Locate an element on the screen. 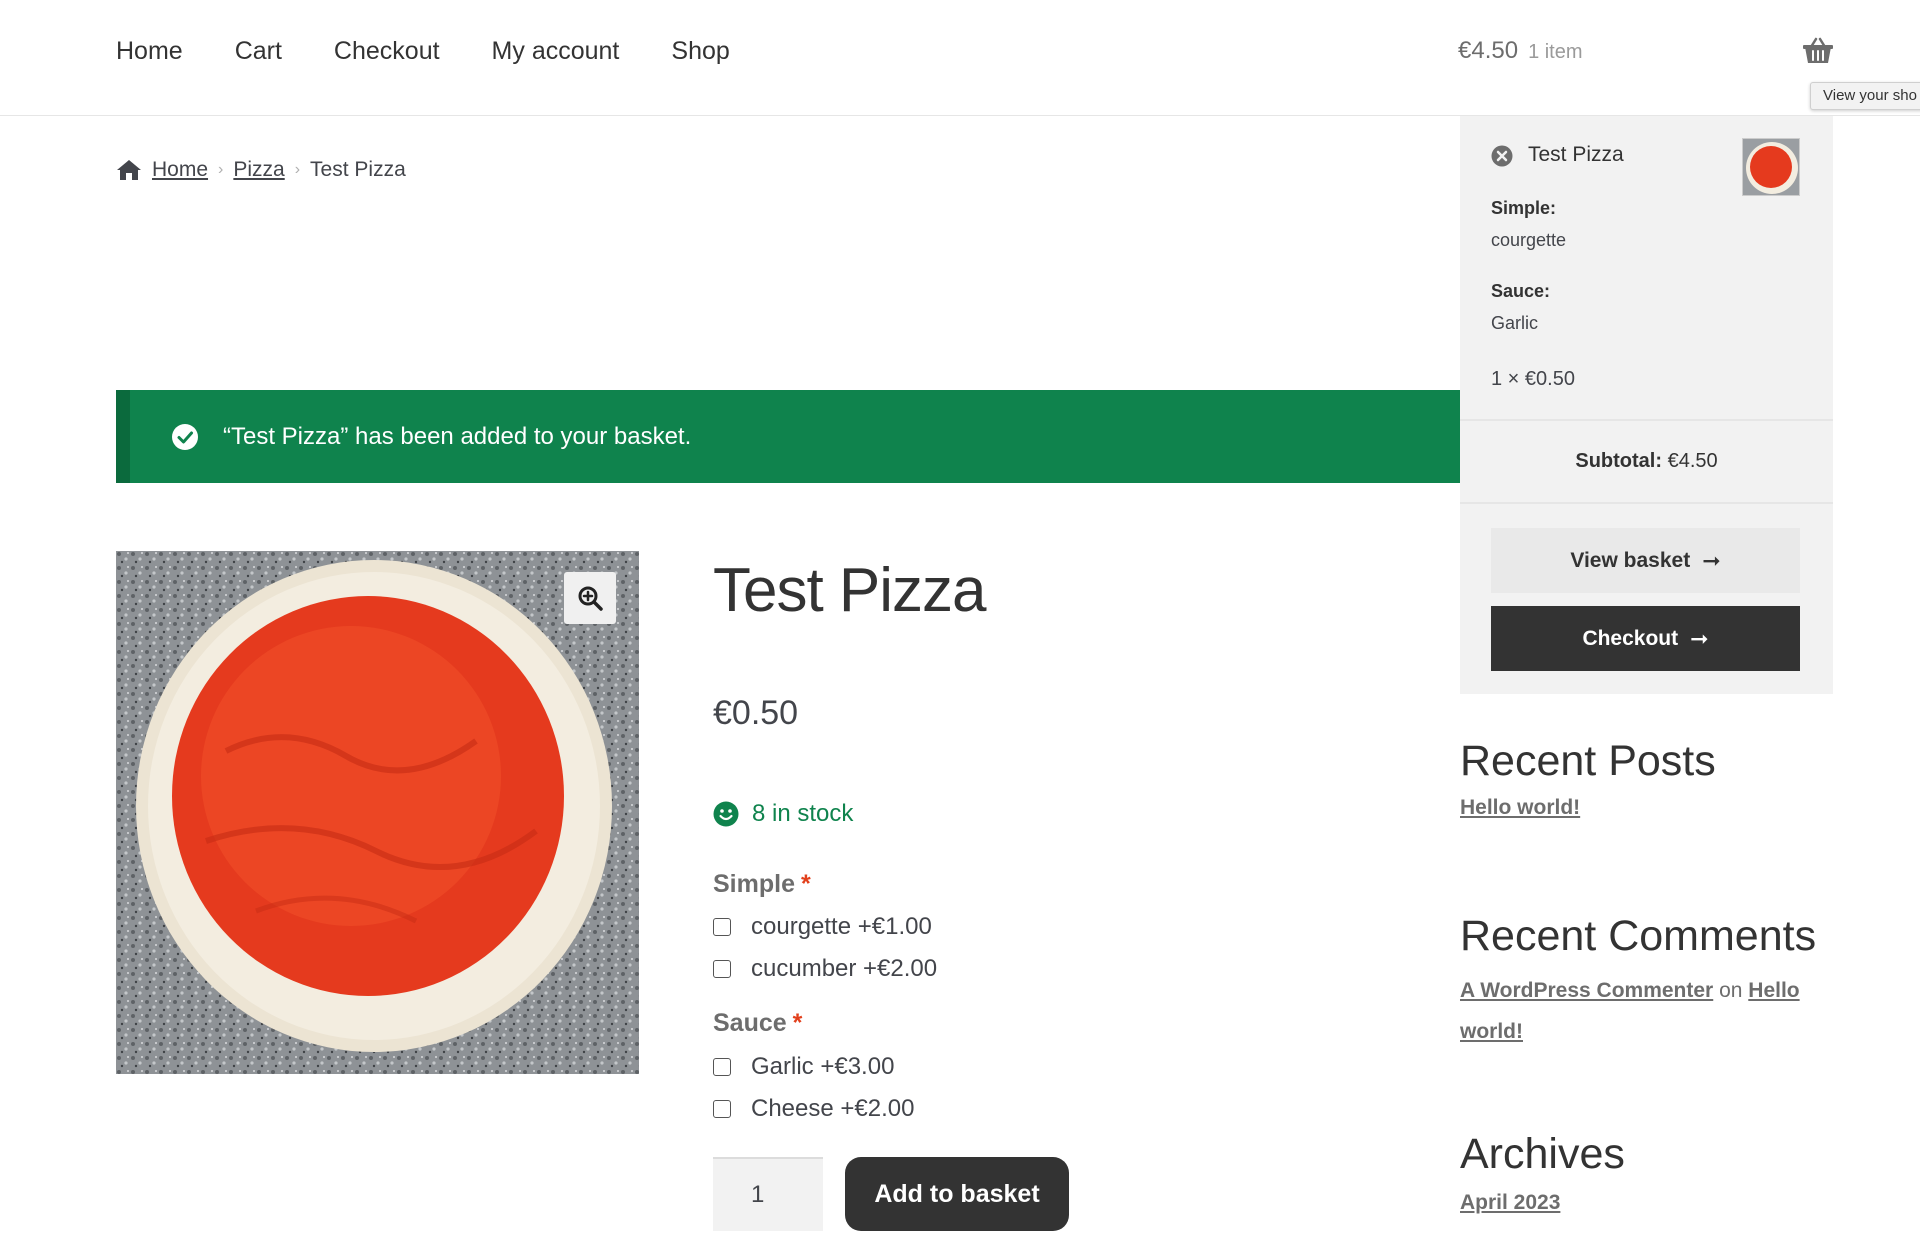 The height and width of the screenshot is (1253, 1920). basket-icon is located at coordinates (1818, 51).